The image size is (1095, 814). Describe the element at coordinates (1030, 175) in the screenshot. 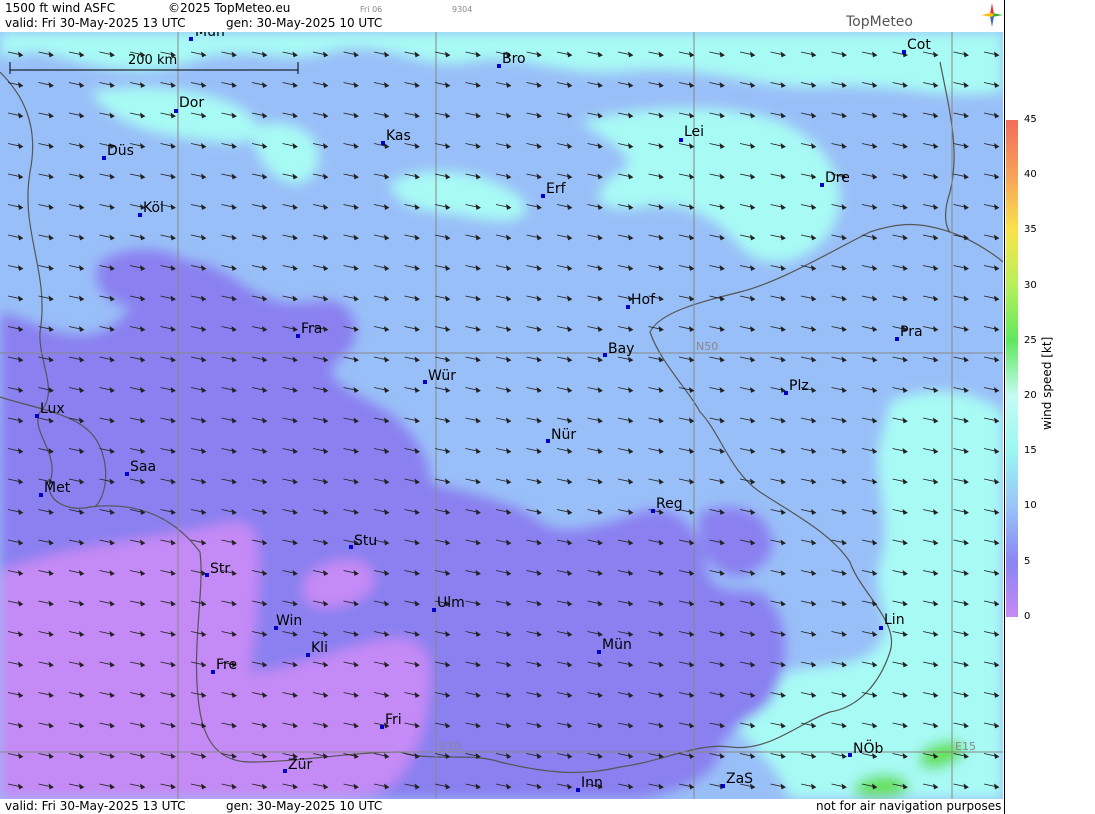

I see `colorbar-tick-label: 40` at that location.